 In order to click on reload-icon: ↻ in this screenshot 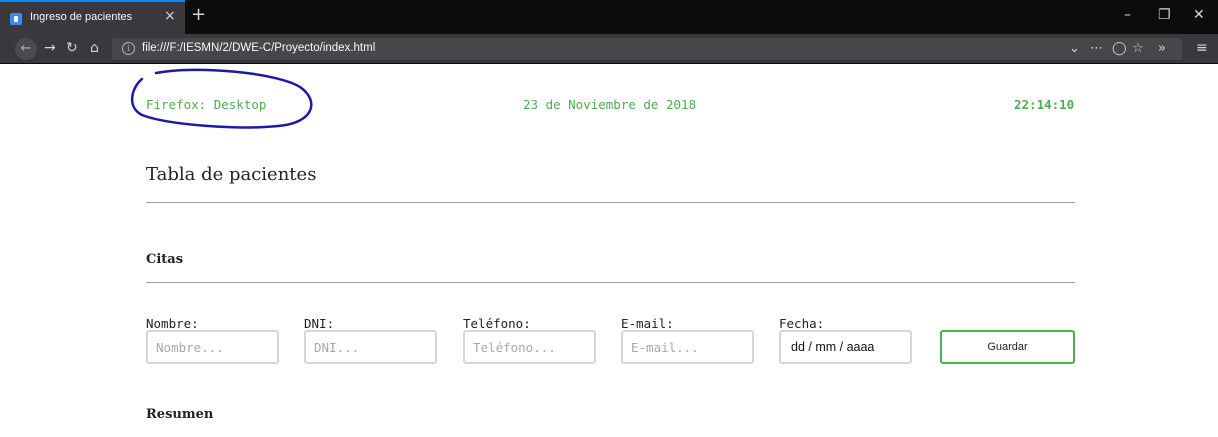, I will do `click(72, 48)`.